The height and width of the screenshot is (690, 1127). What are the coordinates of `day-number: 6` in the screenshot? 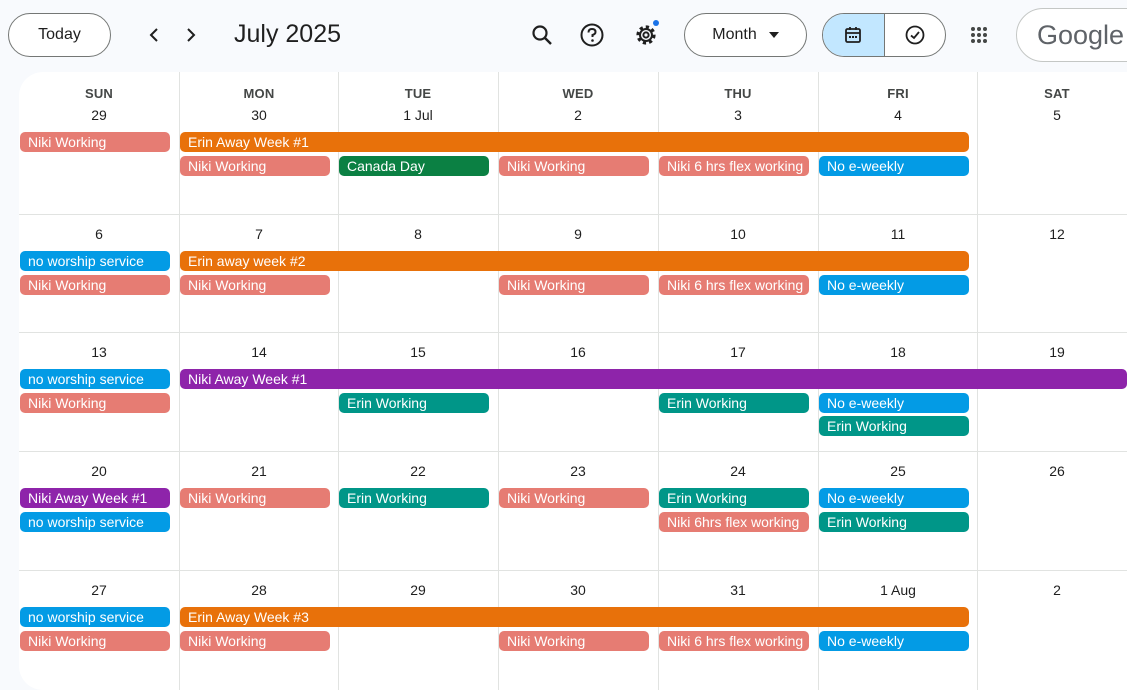 It's located at (99, 234).